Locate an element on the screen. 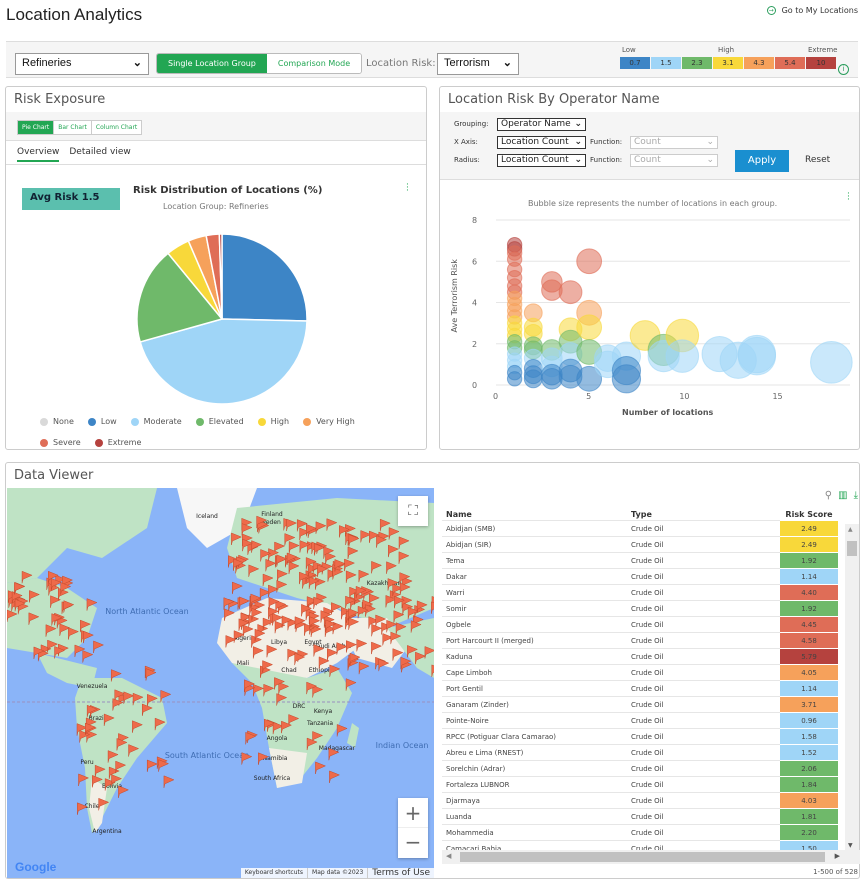  info-icon: i is located at coordinates (843, 69).